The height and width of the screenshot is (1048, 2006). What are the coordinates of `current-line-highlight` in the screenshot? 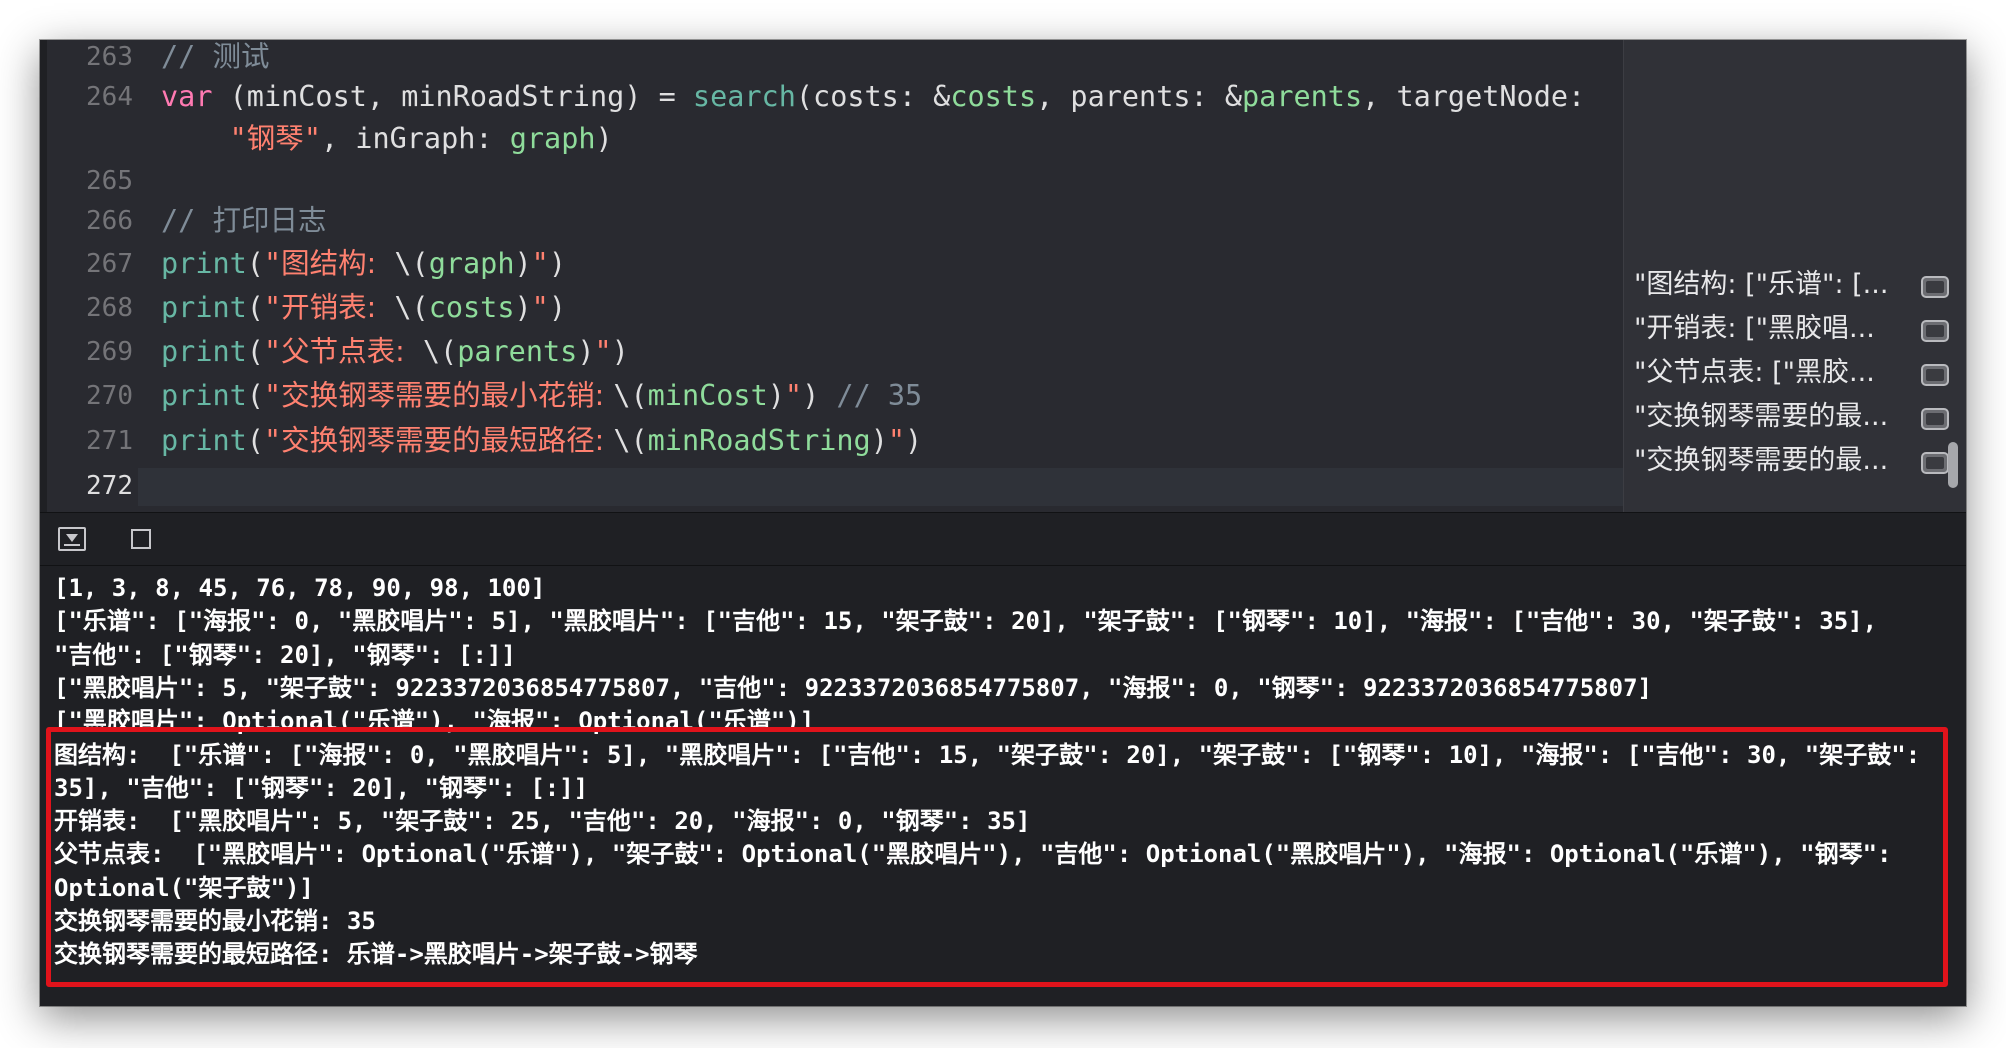 It's located at (835, 487).